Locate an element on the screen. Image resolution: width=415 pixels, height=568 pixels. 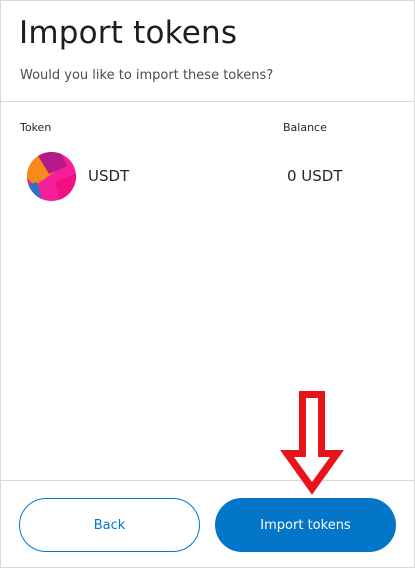
page-title: Import tokens is located at coordinates (128, 33).